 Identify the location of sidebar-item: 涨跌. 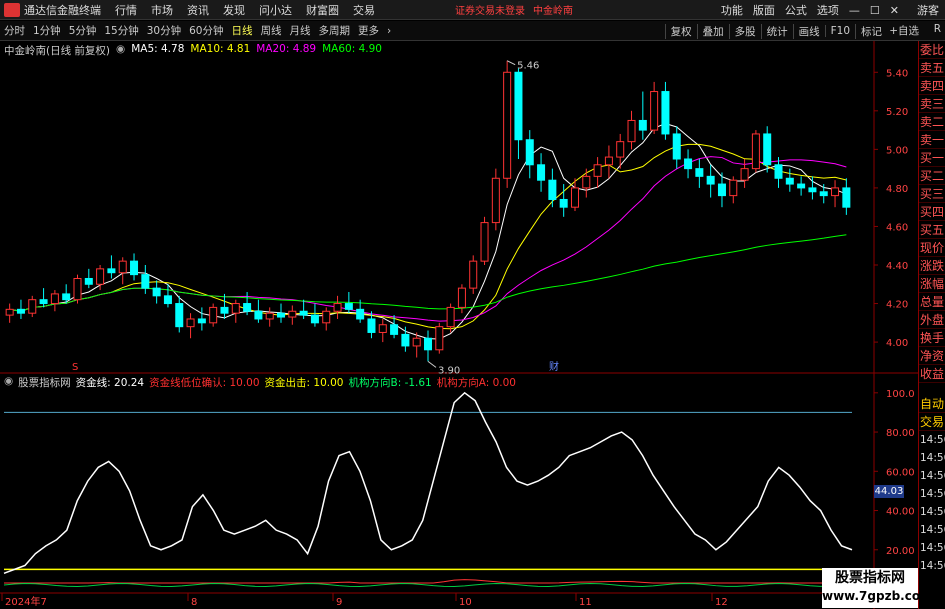
(932, 266).